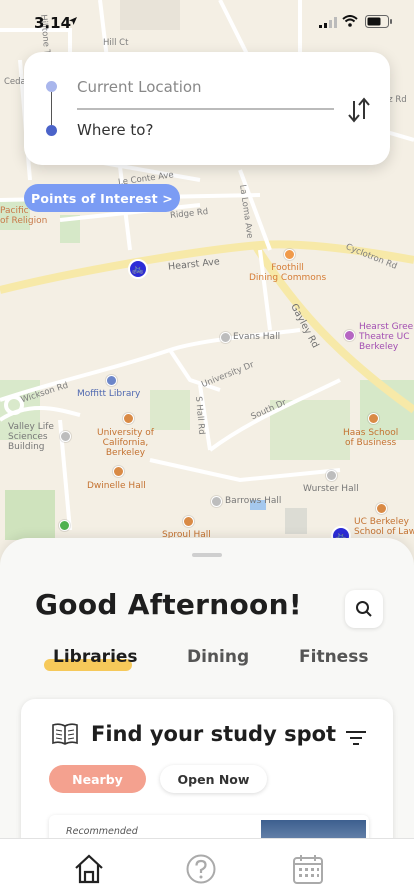 Image resolution: width=414 pixels, height=896 pixels. I want to click on park-icon, so click(64, 525).